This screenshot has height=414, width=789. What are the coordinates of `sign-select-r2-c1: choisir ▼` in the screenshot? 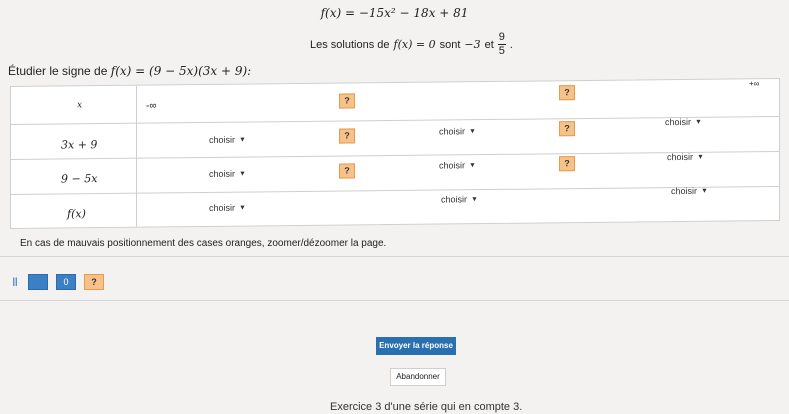 It's located at (227, 174).